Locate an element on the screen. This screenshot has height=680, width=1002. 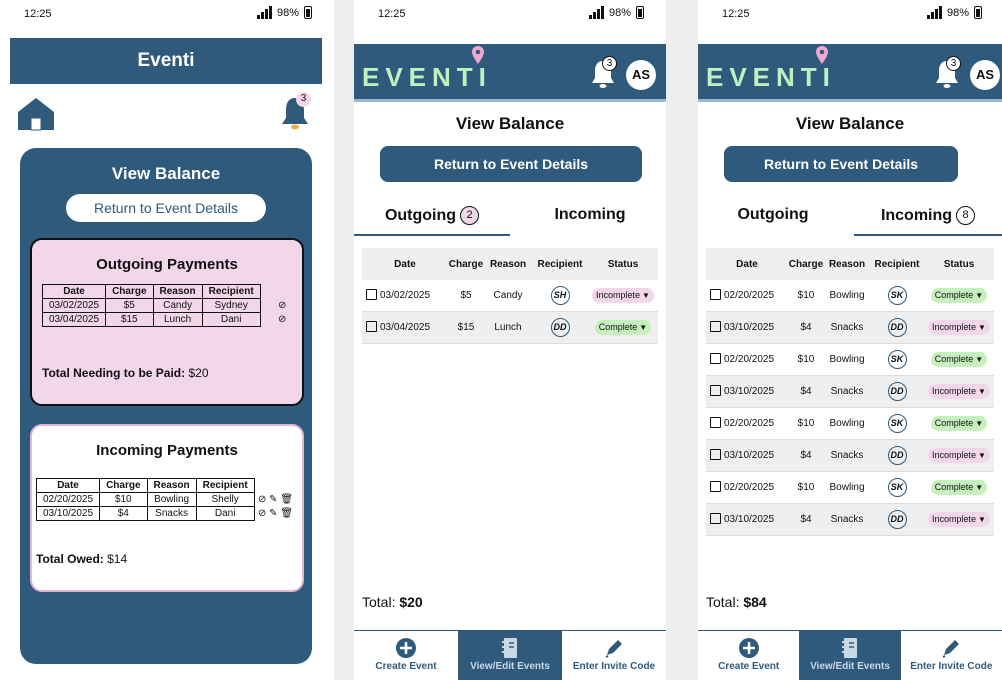
tab-label: Incoming is located at coordinates (590, 214).